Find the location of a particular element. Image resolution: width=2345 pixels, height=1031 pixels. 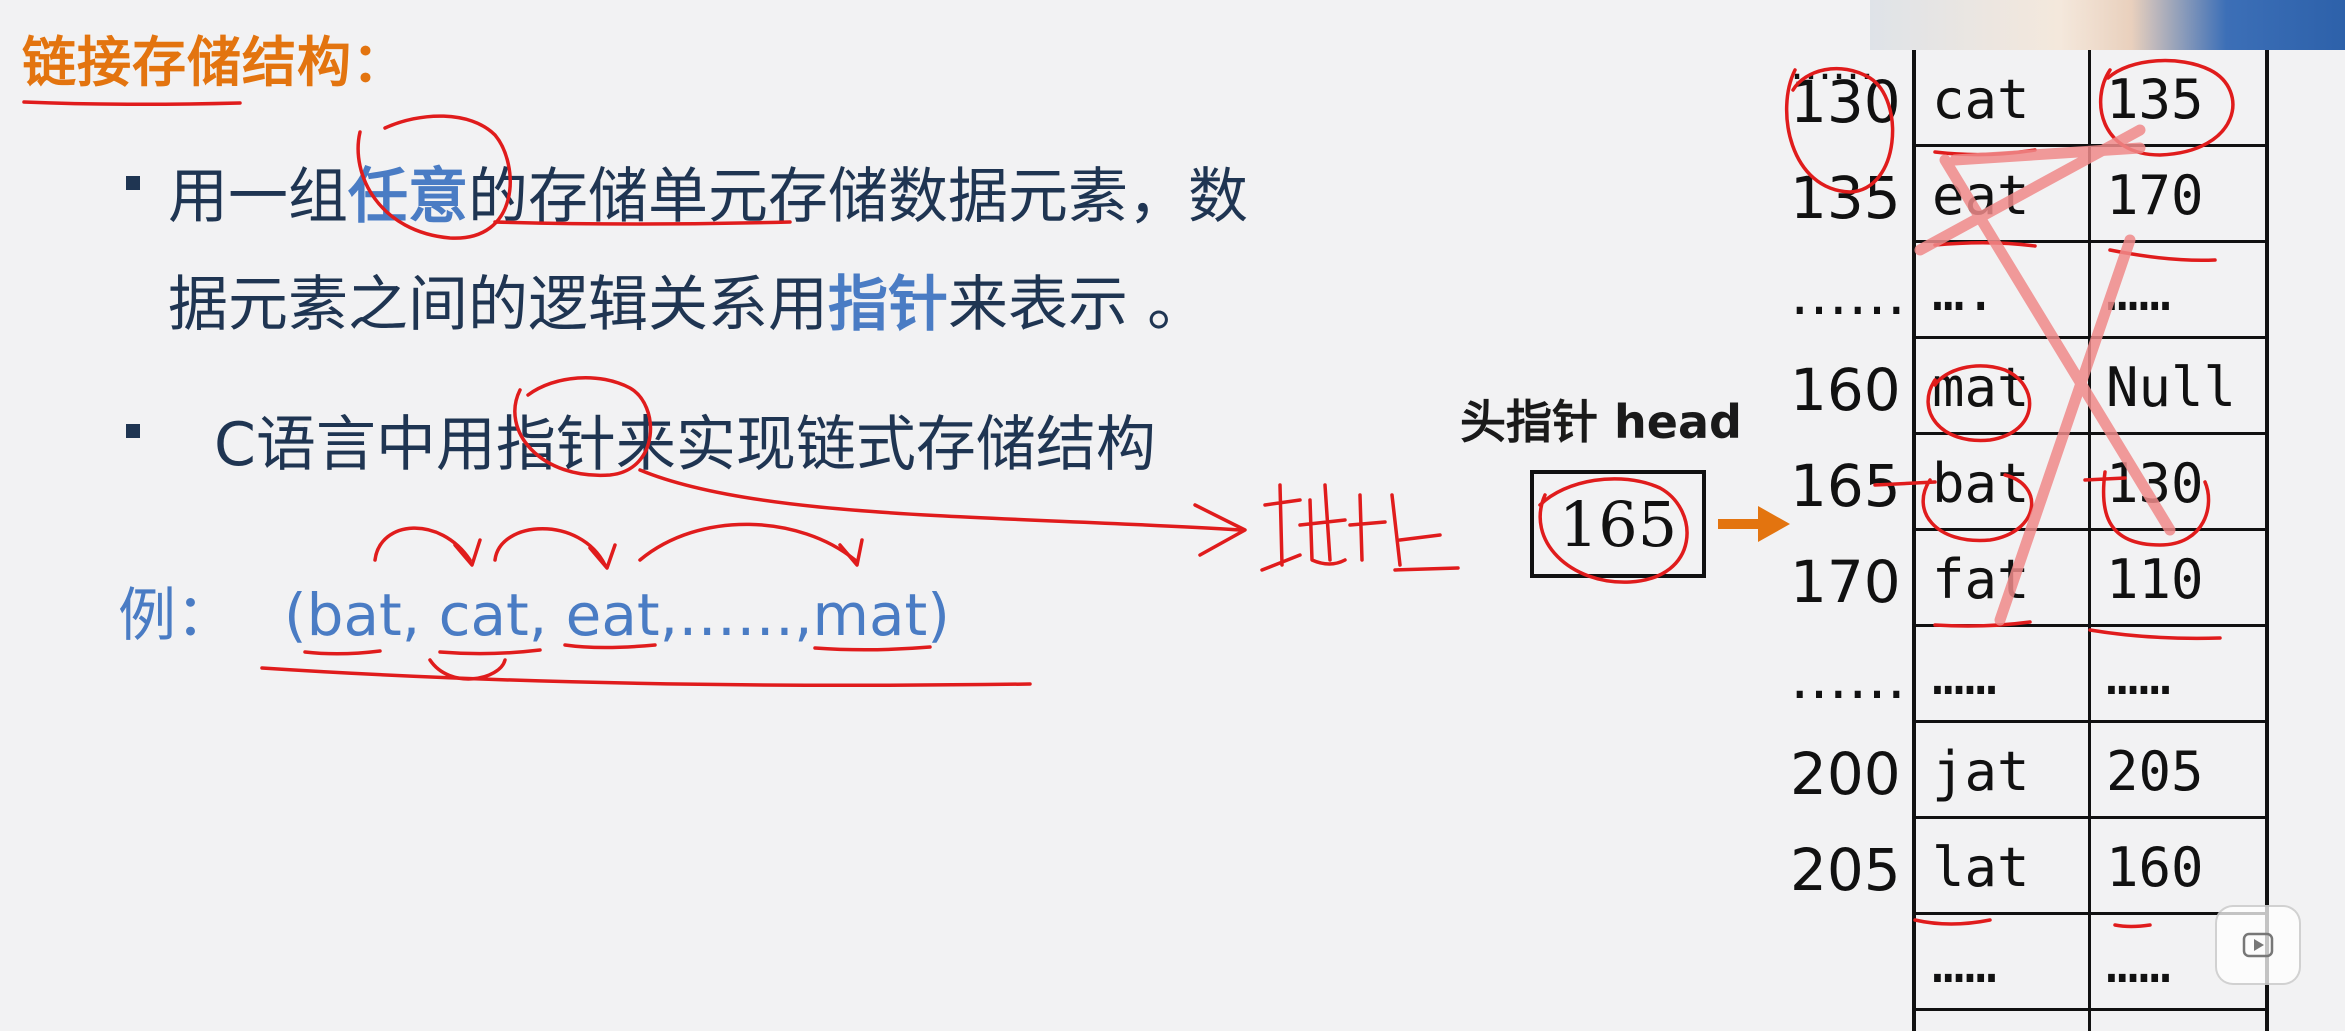

memory-address: 135 is located at coordinates (1845, 198).